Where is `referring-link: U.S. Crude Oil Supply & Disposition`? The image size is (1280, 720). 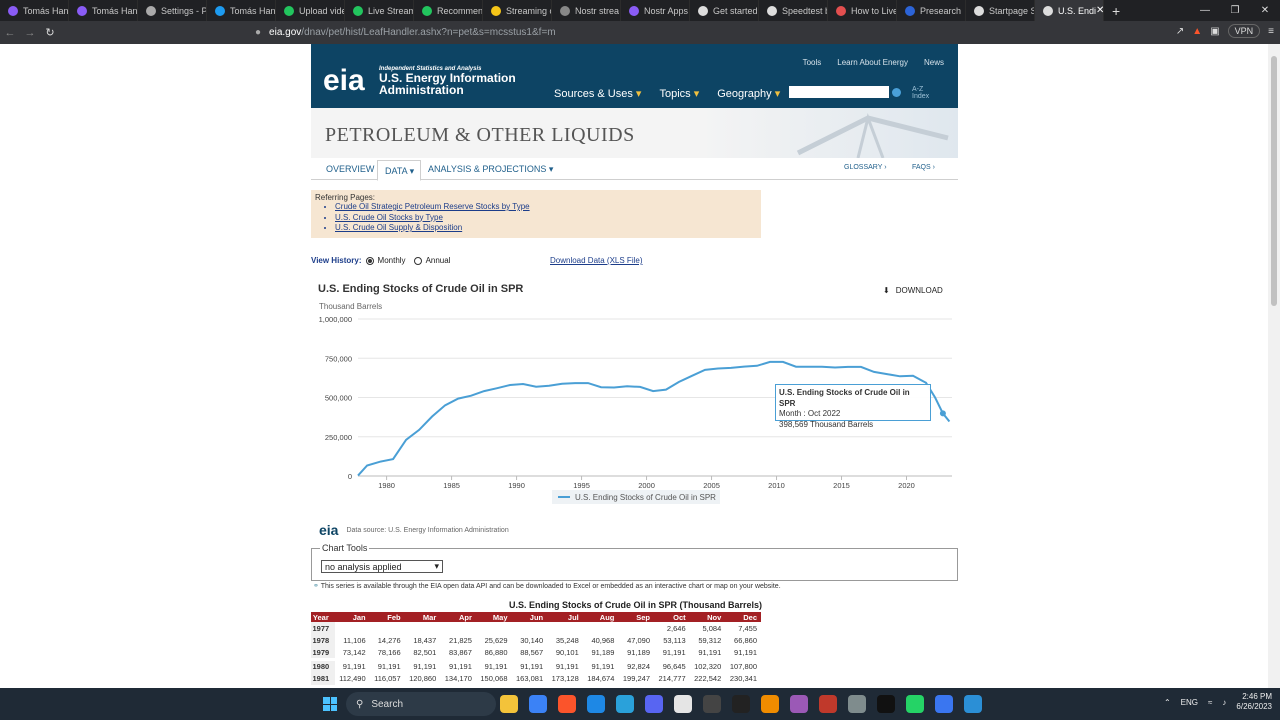
referring-link: U.S. Crude Oil Supply & Disposition is located at coordinates (546, 228).